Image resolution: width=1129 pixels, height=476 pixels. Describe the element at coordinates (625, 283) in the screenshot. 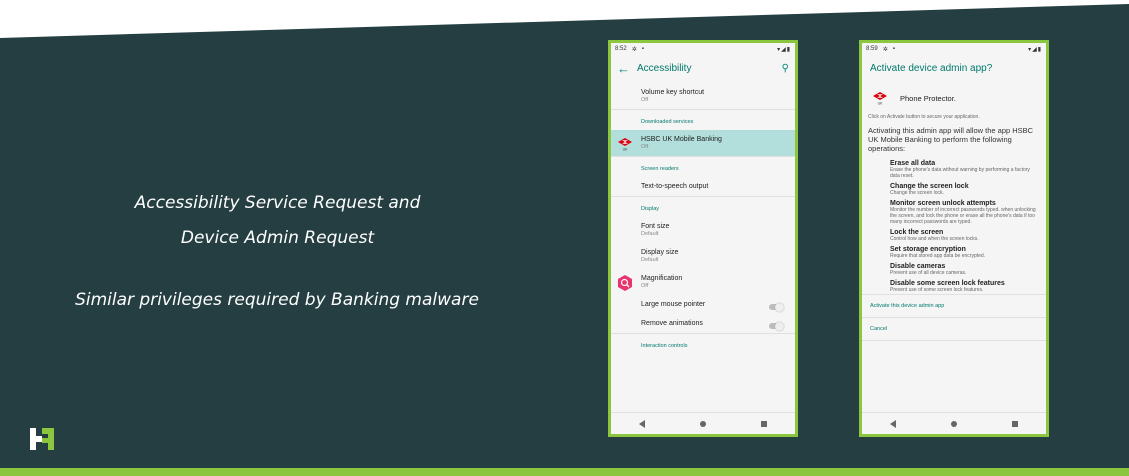

I see `magnification-icon` at that location.